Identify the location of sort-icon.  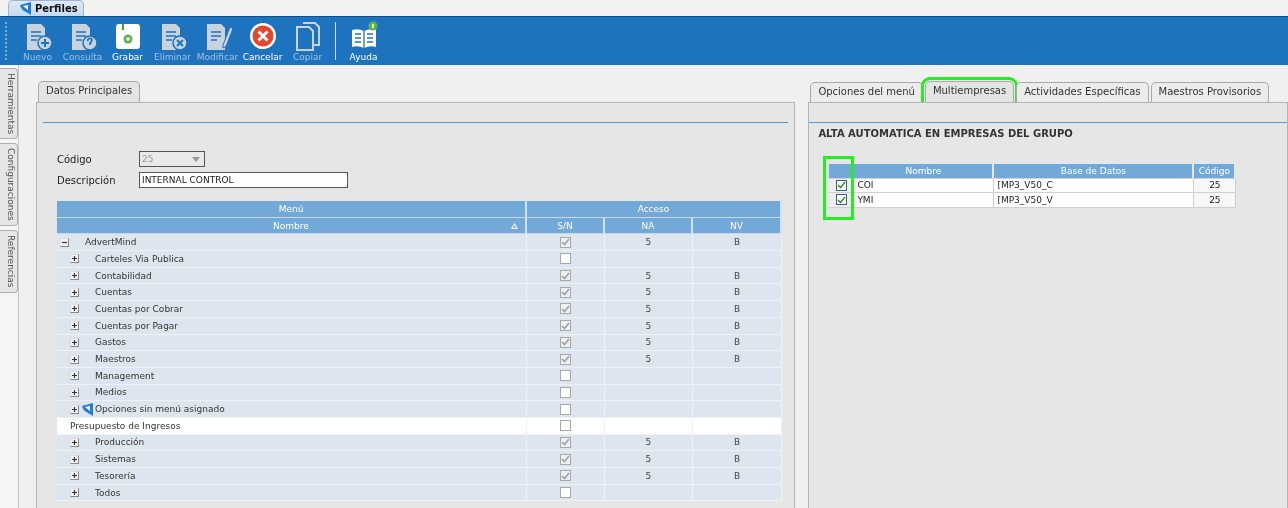
(514, 225).